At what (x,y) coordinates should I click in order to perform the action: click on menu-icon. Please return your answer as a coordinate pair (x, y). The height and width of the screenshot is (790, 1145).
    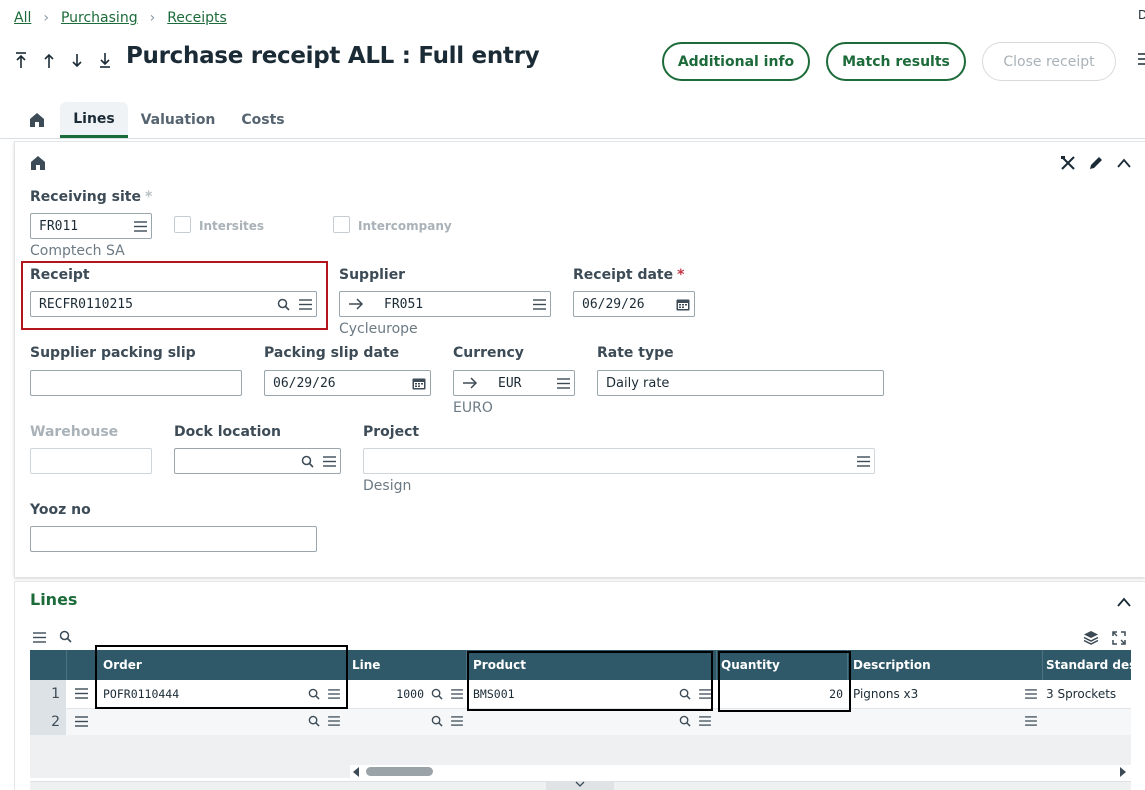
    Looking at the image, I should click on (1141, 61).